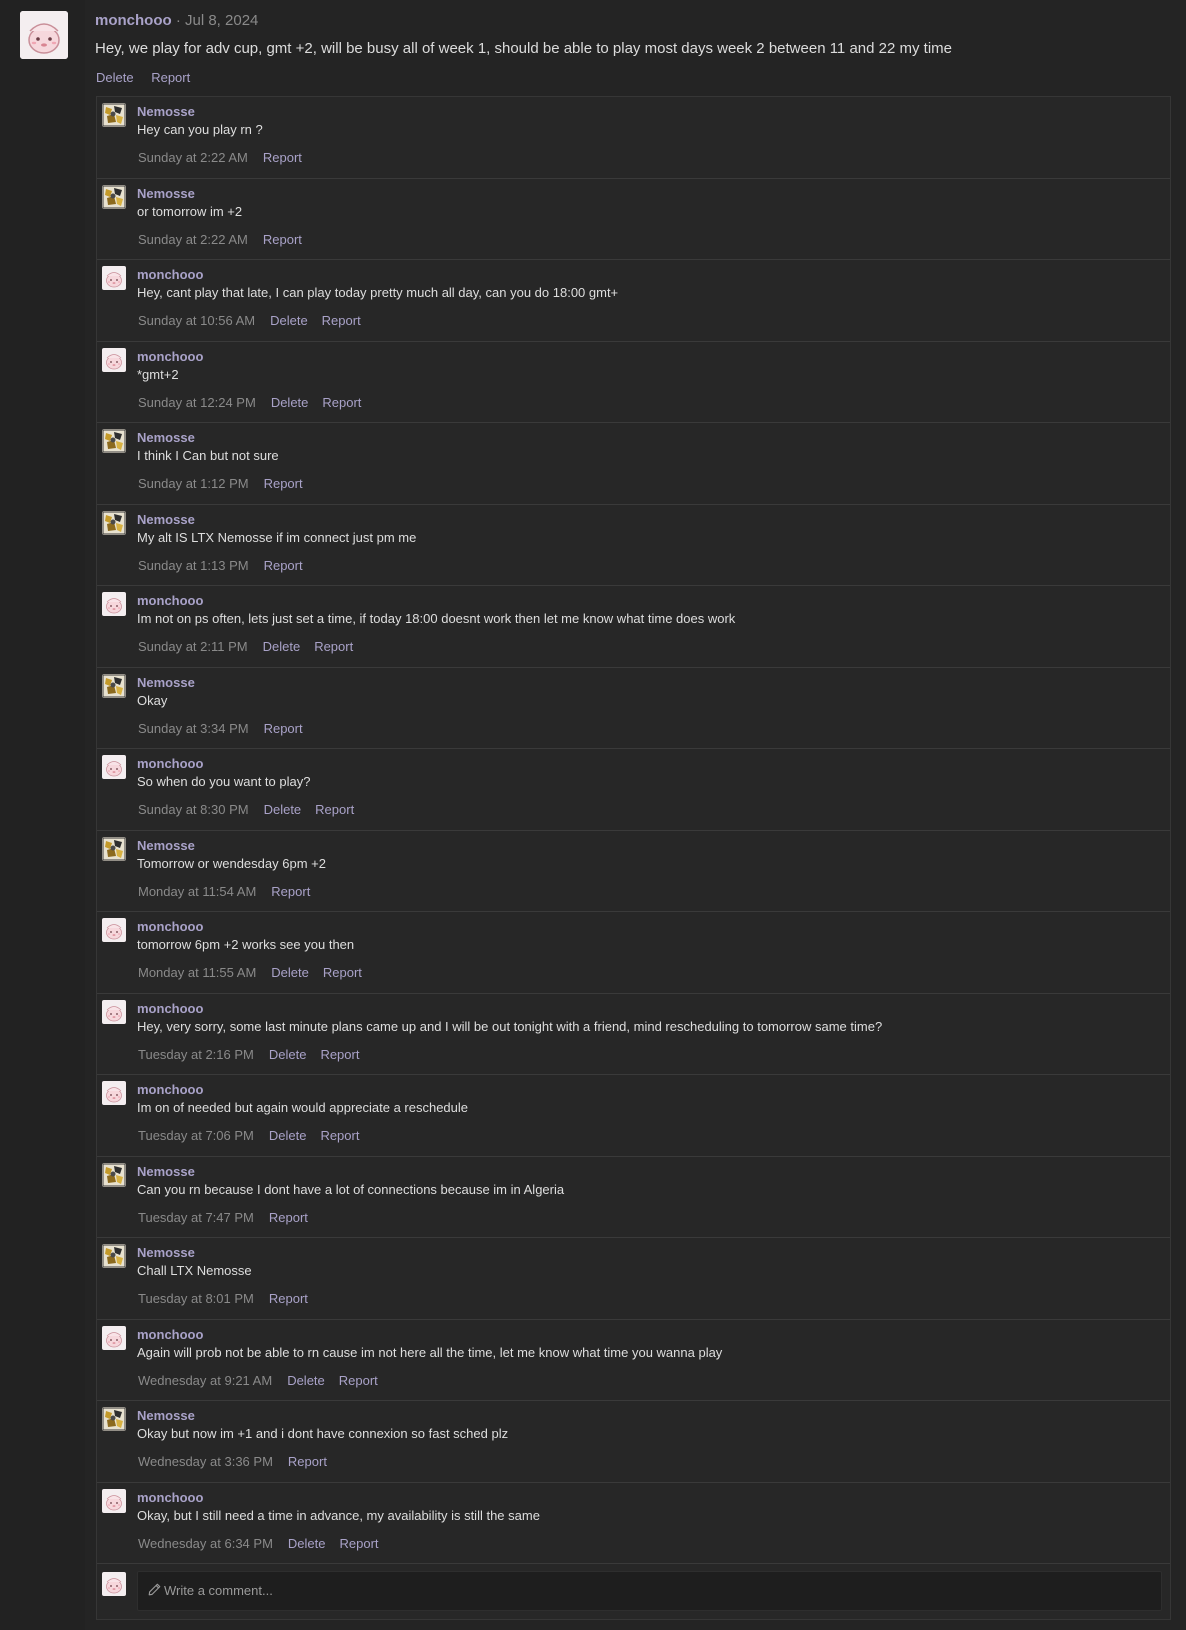 Image resolution: width=1186 pixels, height=1630 pixels. I want to click on comment-time: Sunday at 8:30 PM, so click(193, 809).